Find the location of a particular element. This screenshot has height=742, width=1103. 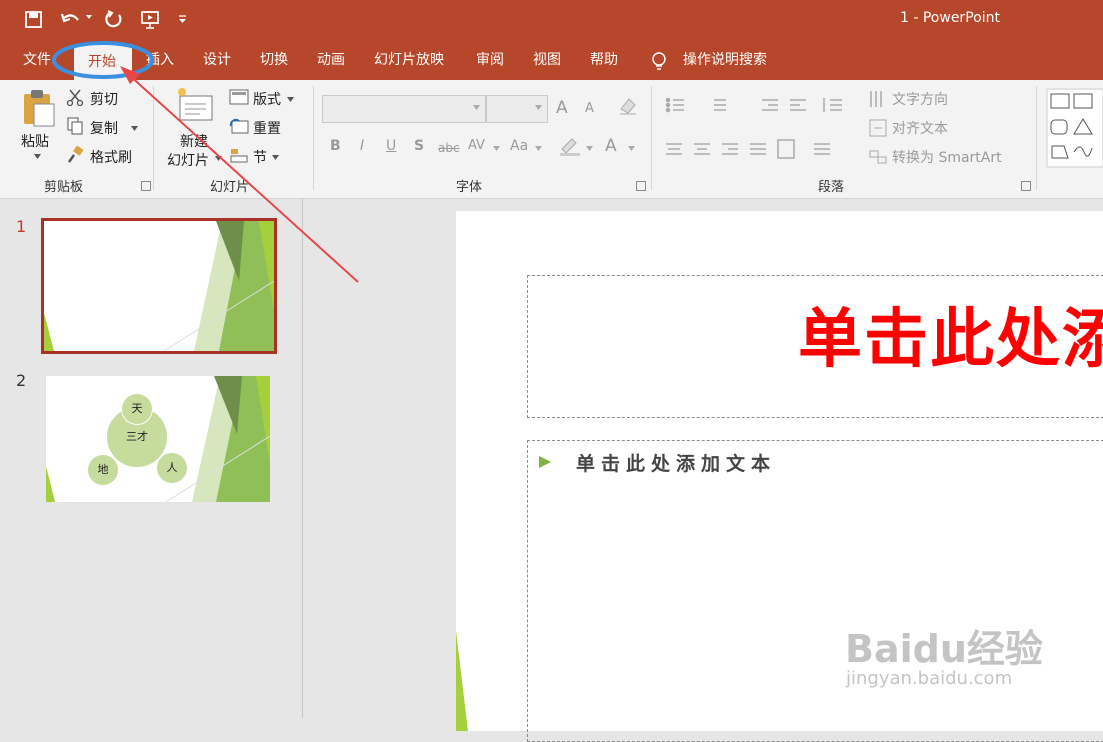

annotation-overlay is located at coordinates (205, 162).